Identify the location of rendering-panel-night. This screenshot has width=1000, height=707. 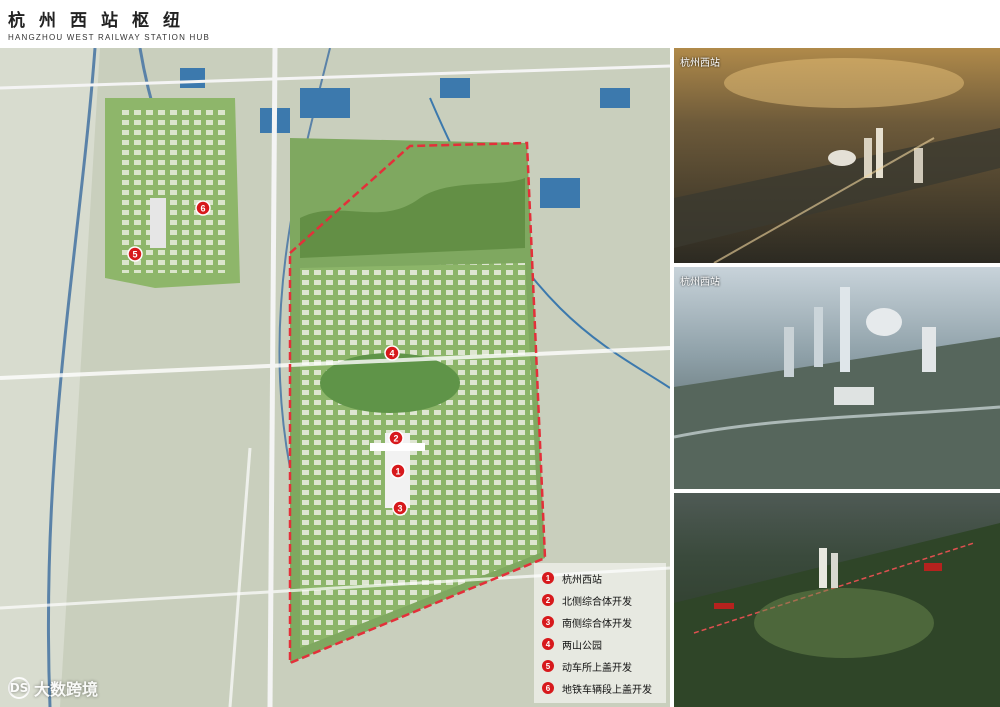
(837, 600).